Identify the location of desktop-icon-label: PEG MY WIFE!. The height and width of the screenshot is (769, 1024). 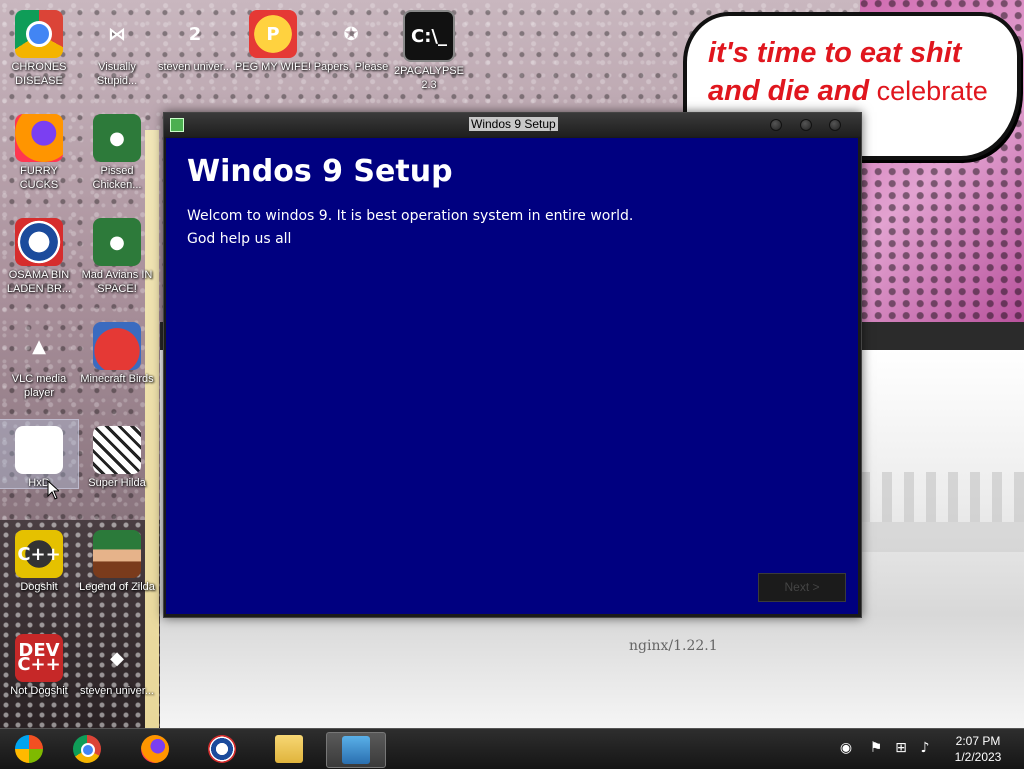
(273, 67).